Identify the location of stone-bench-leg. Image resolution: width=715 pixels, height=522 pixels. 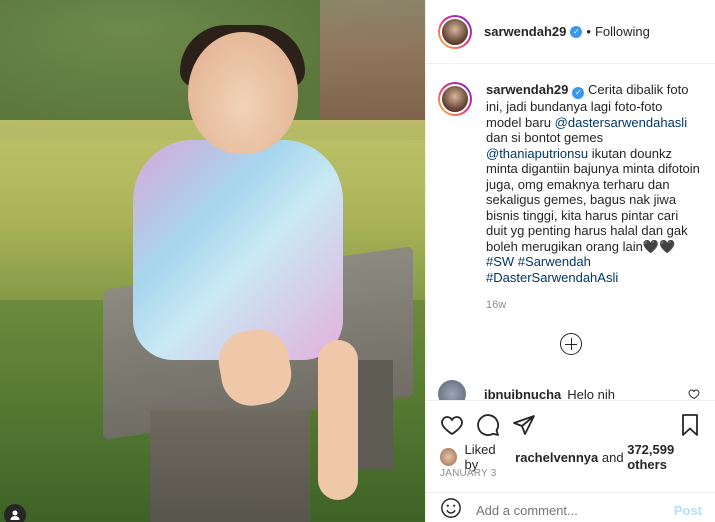
(230, 466).